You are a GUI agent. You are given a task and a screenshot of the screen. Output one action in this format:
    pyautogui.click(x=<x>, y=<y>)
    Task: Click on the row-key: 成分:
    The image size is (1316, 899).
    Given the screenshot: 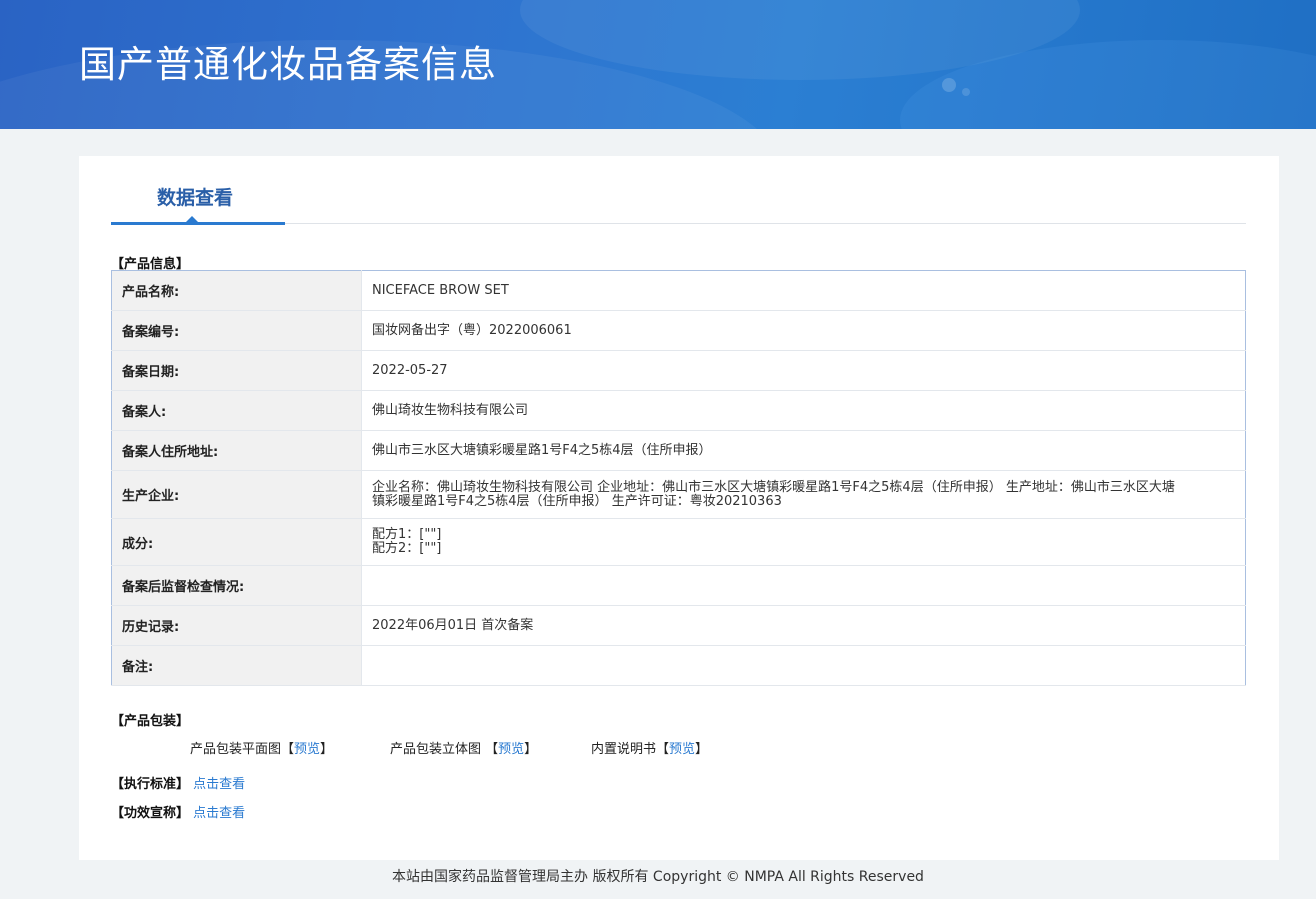 What is the action you would take?
    pyautogui.click(x=236, y=542)
    